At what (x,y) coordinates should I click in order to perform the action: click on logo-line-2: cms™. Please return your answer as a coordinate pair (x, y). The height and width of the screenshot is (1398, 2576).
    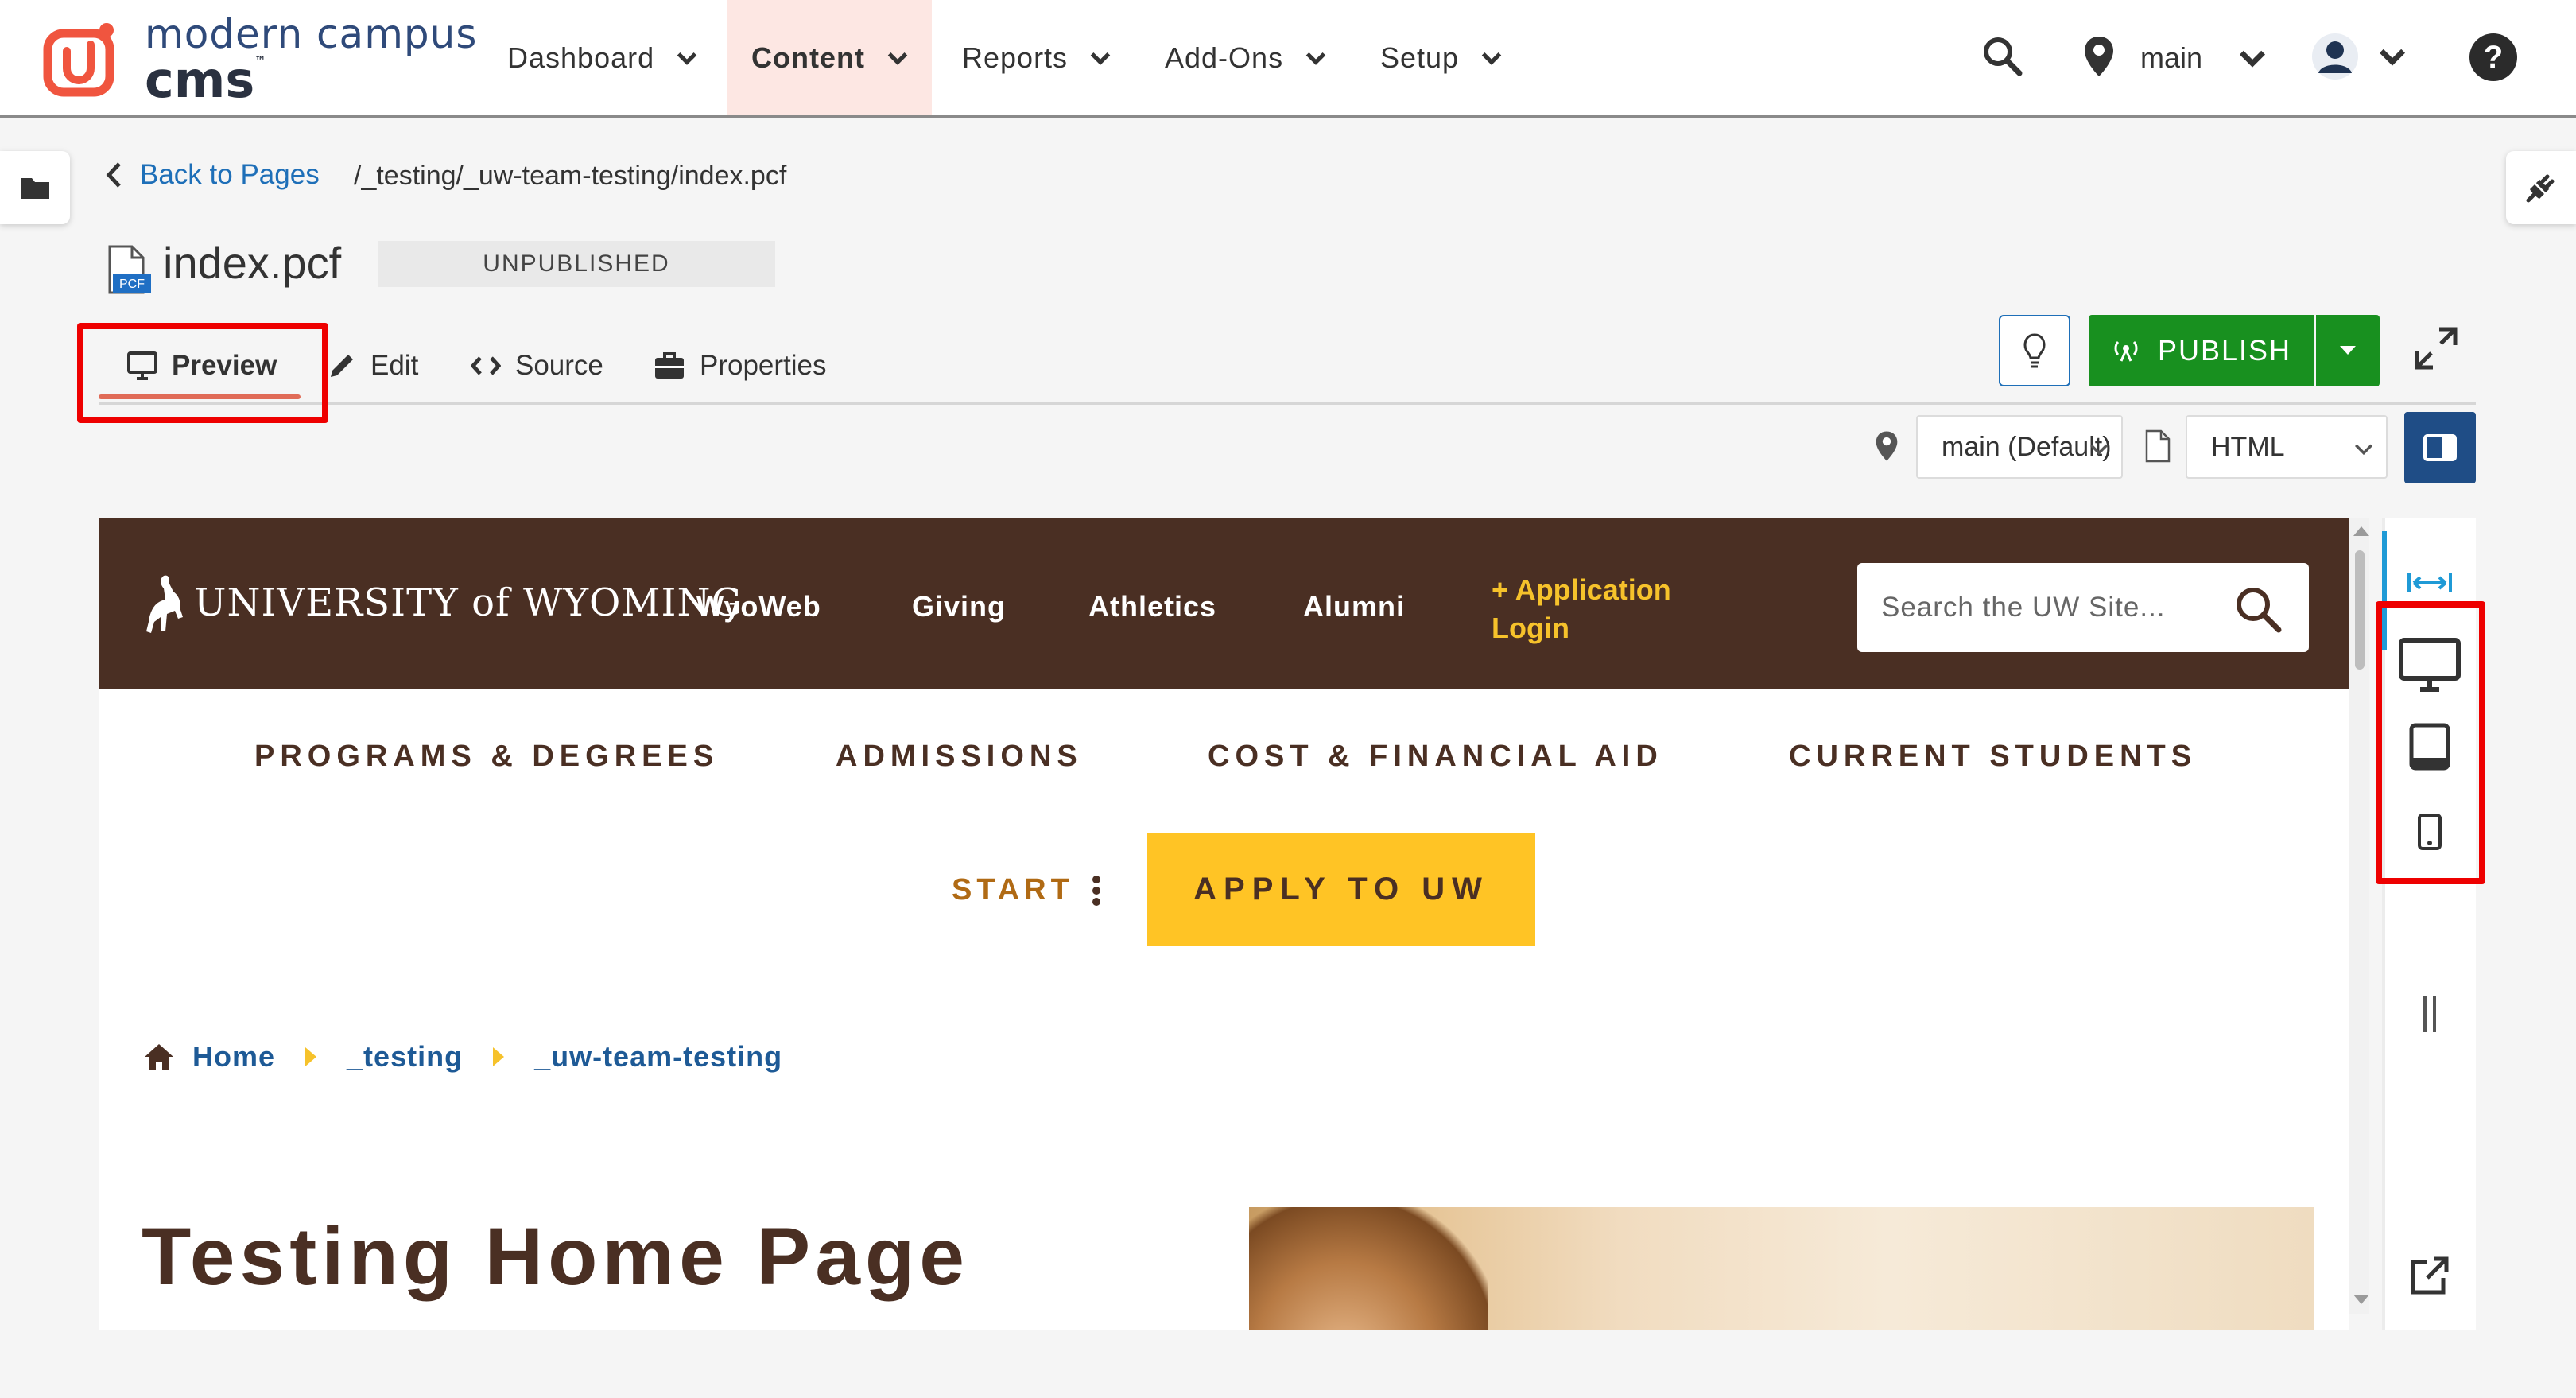
    Looking at the image, I should click on (311, 80).